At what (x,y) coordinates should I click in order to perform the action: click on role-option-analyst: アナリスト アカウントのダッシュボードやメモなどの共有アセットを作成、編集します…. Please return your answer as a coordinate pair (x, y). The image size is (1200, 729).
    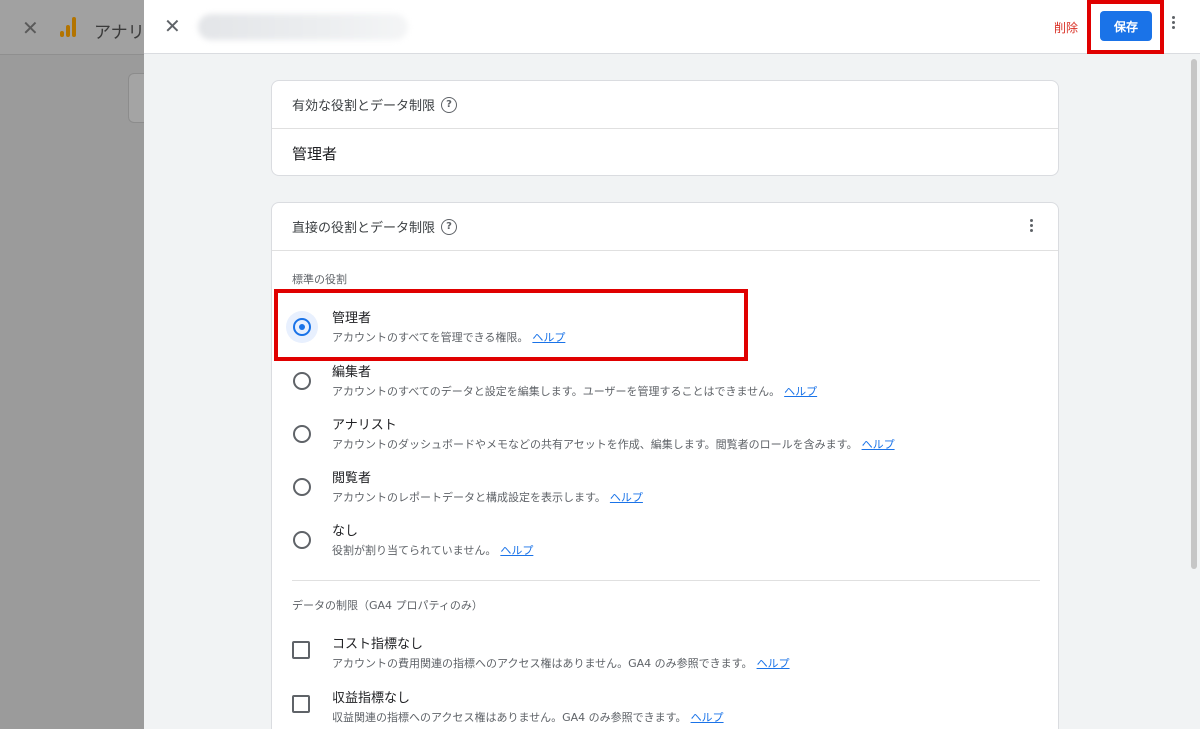
    Looking at the image, I should click on (636, 439).